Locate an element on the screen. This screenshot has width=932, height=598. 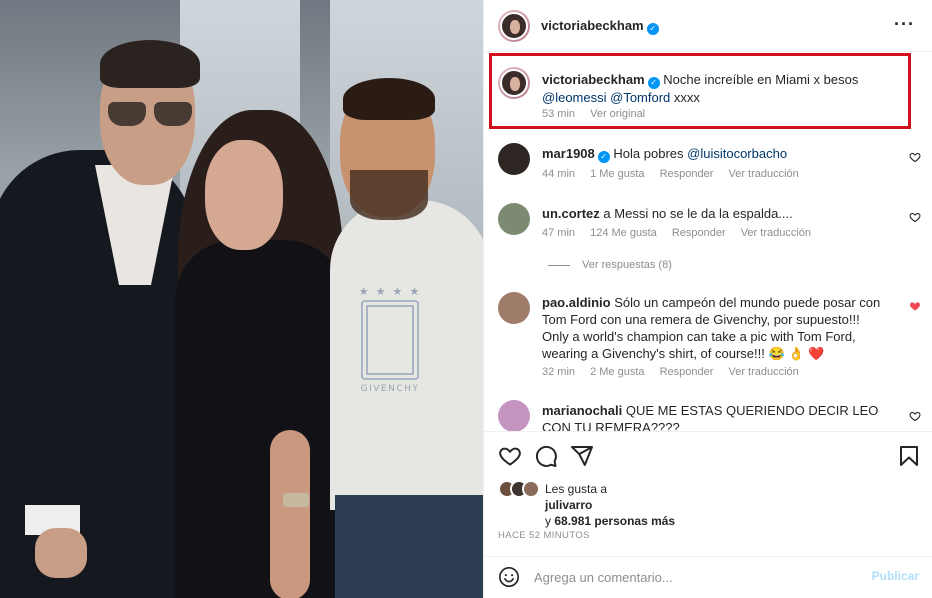
add-comment-bar: Publicar is located at coordinates (708, 577).